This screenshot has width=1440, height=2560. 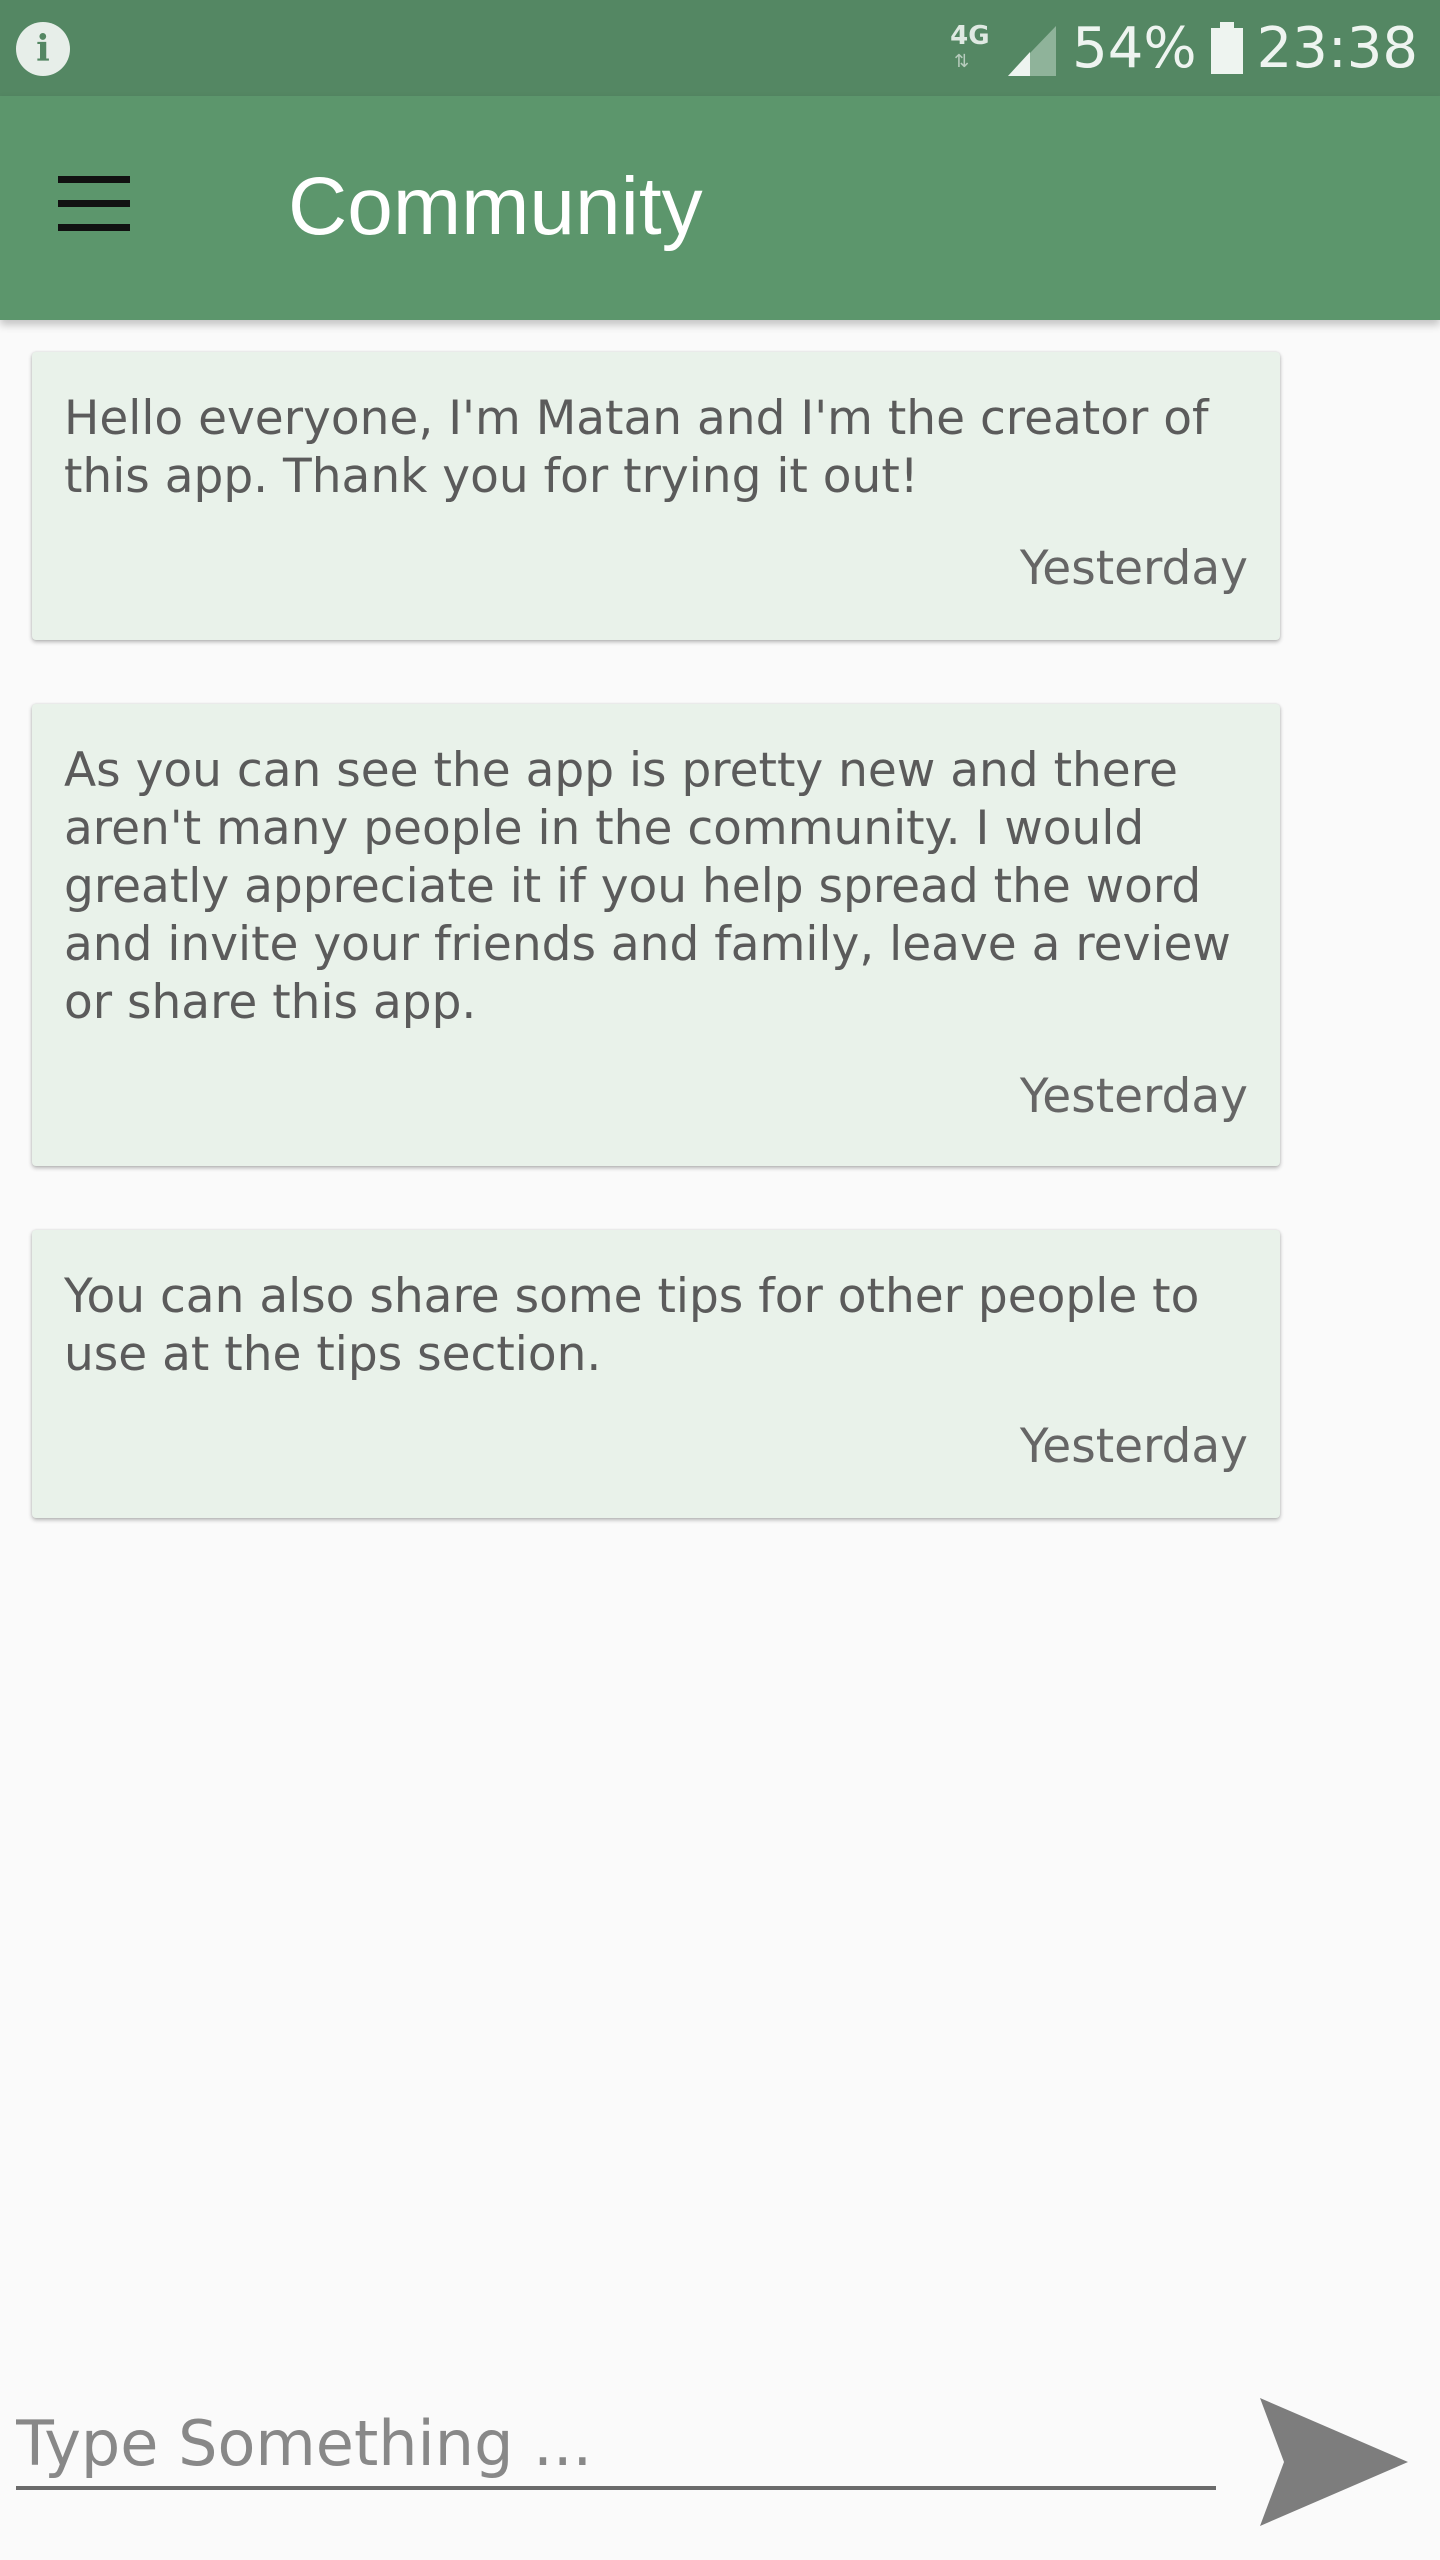 What do you see at coordinates (1226, 48) in the screenshot?
I see `battery-icon` at bounding box center [1226, 48].